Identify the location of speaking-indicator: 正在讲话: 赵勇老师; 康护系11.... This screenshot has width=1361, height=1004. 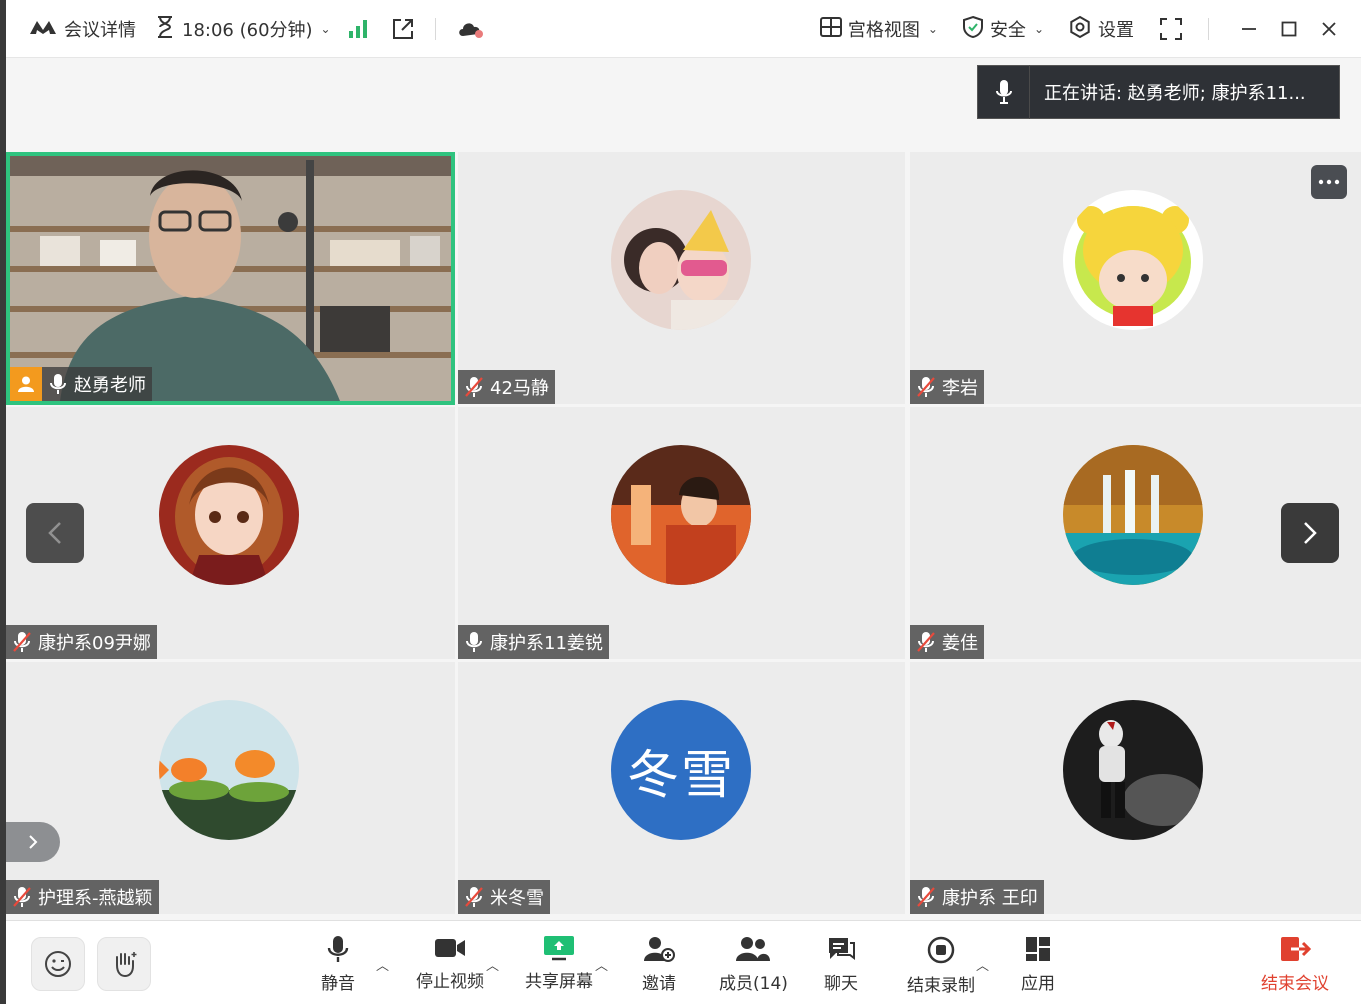
(1158, 92).